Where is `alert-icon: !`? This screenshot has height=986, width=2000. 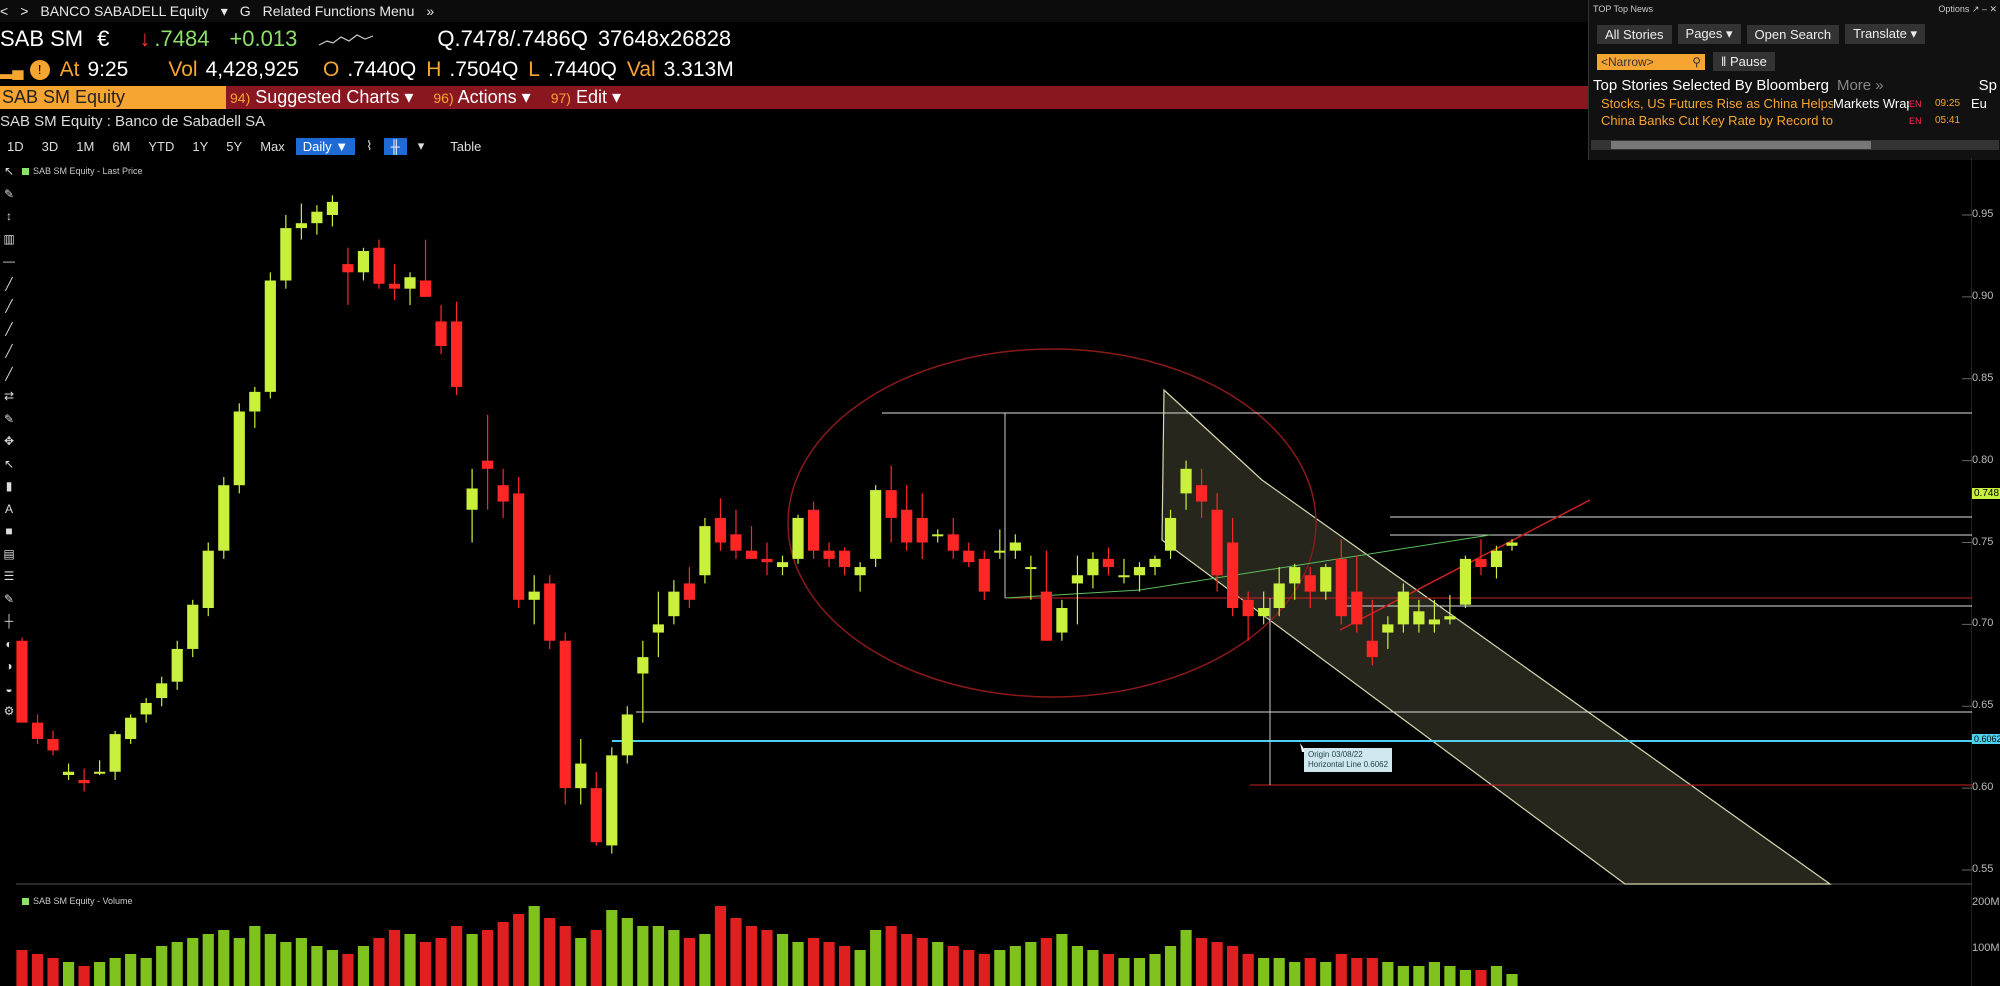 alert-icon: ! is located at coordinates (39, 70).